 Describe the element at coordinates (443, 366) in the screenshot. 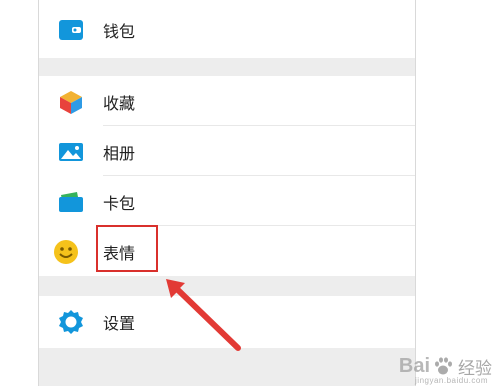

I see `paw-icon` at that location.